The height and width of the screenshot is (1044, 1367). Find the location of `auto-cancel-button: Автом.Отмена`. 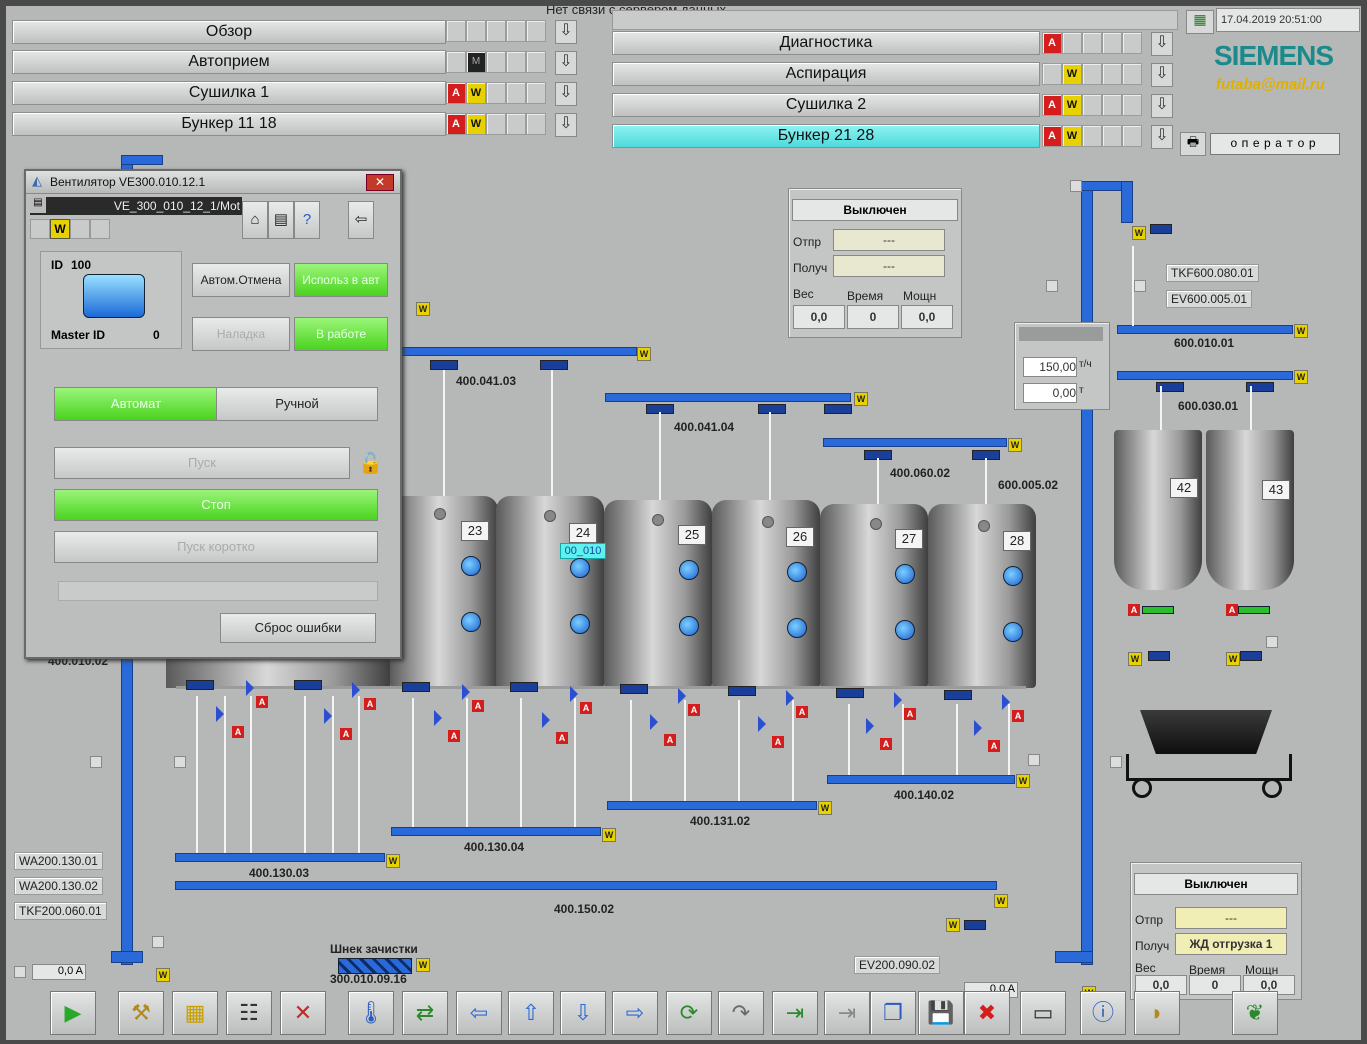

auto-cancel-button: Автом.Отмена is located at coordinates (241, 280).